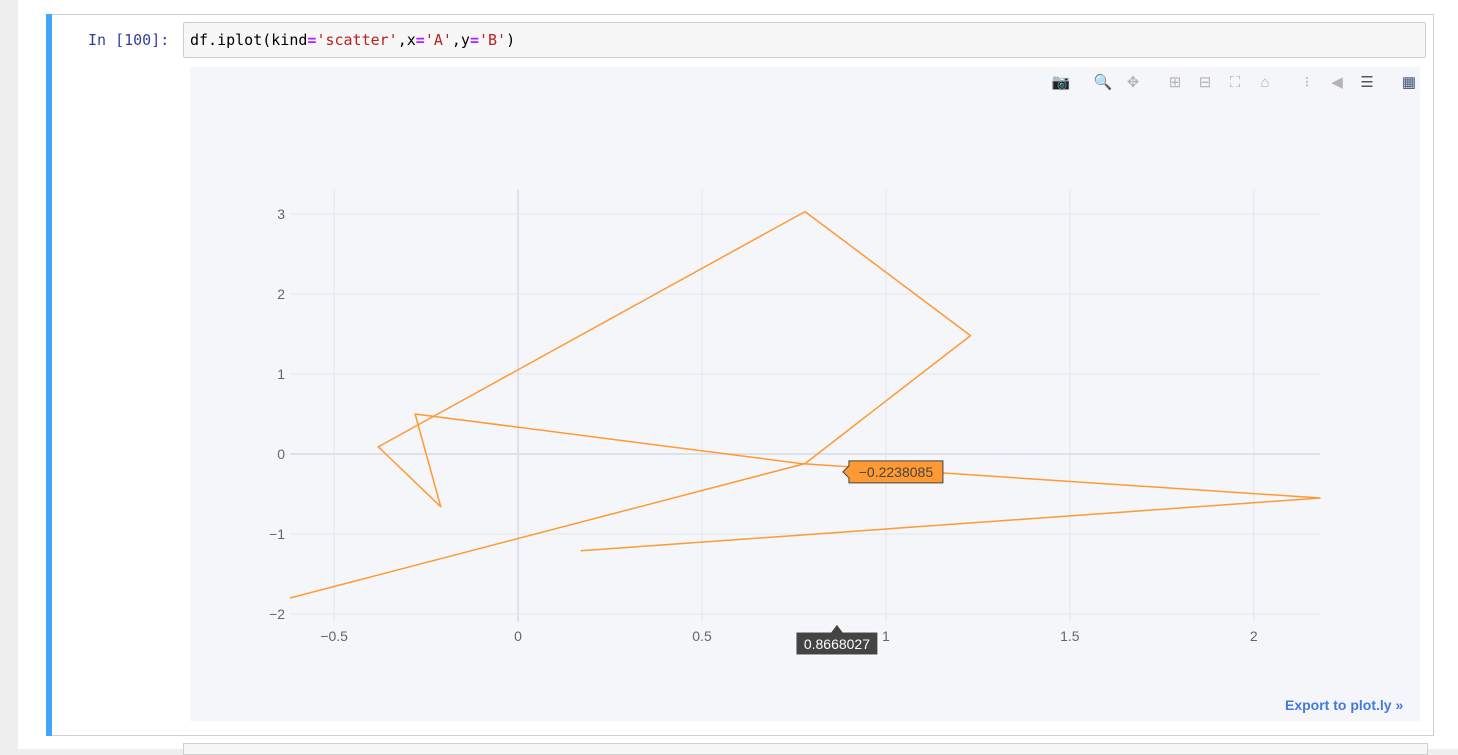 The width and height of the screenshot is (1458, 755). I want to click on x-tick-label: −0.5, so click(334, 636).